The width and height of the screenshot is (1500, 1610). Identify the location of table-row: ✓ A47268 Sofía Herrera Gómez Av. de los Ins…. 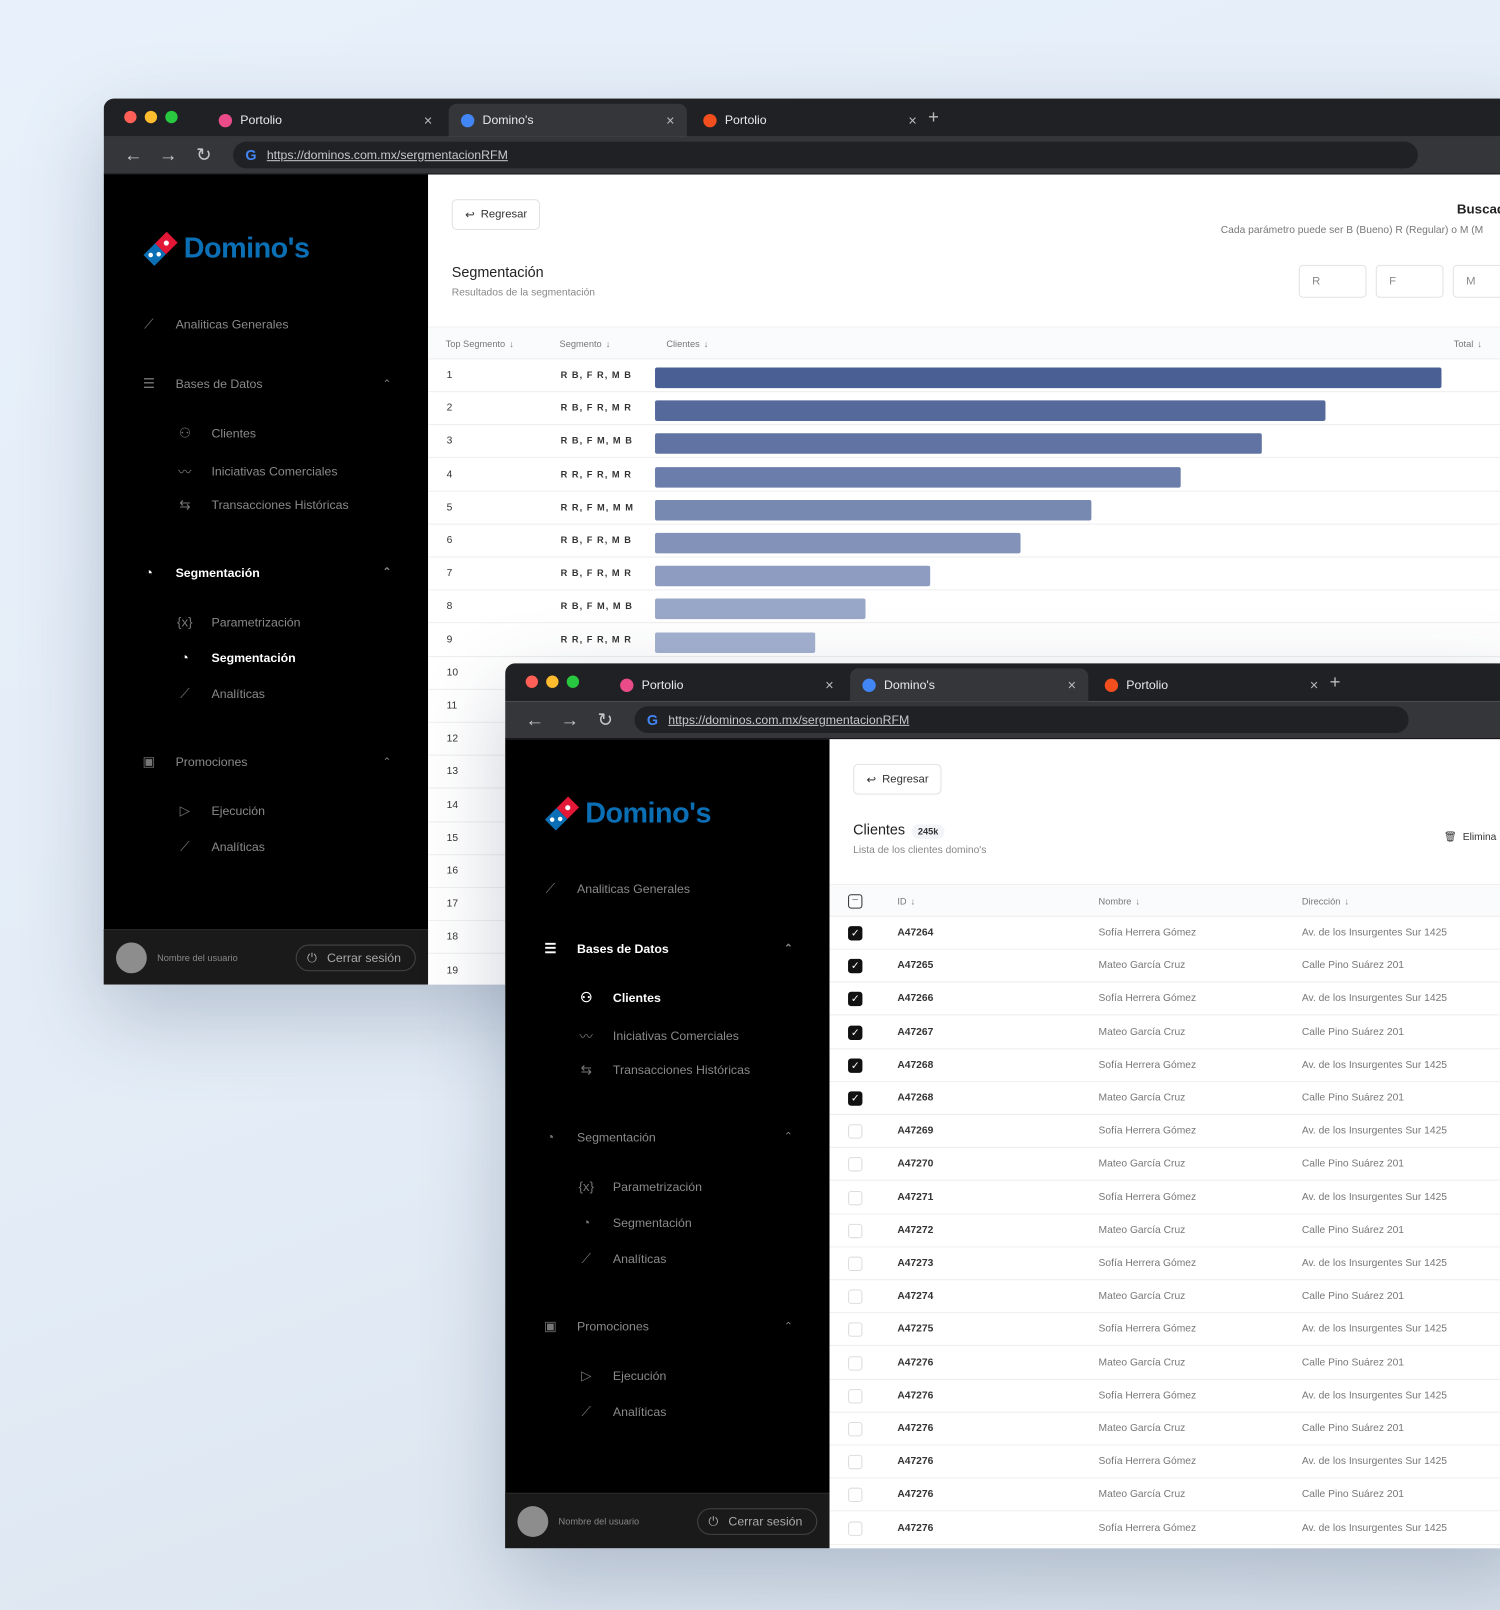
(1164, 1065).